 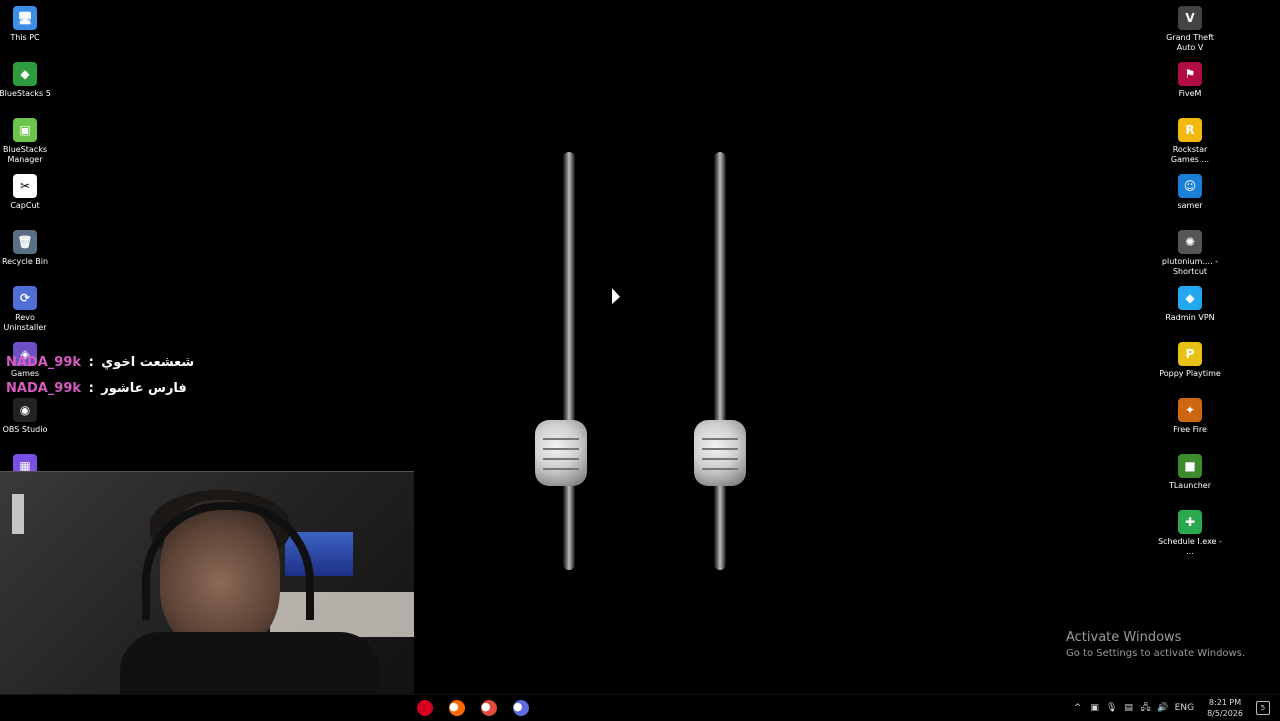 What do you see at coordinates (1171, 708) in the screenshot?
I see `system-tray: ^ ▣ 🎙 ▤ 🖧 🔊 ENG 8:21 PM 8/5/2026 5` at bounding box center [1171, 708].